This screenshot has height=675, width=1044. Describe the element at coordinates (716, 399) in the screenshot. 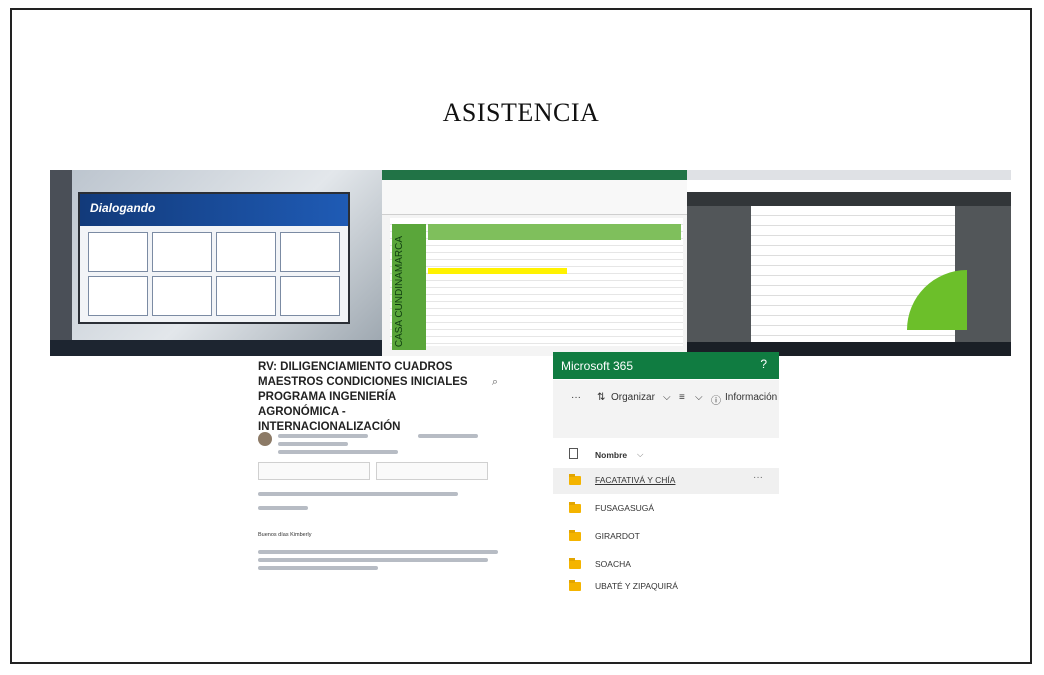

I see `info-icon: ⓘ` at that location.